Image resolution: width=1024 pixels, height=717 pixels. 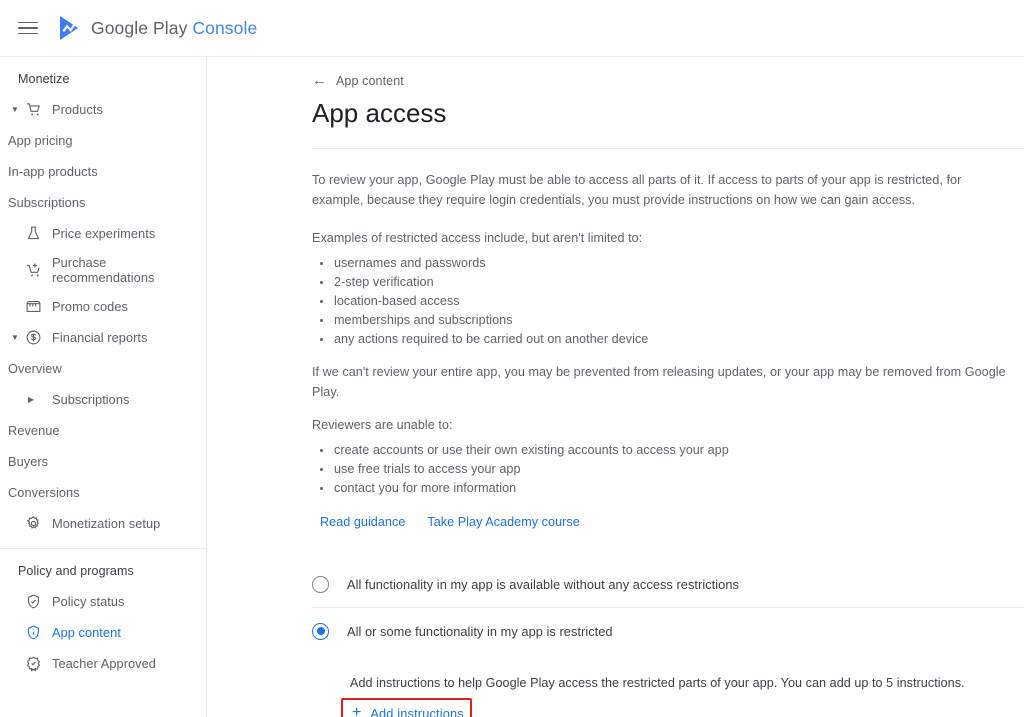 What do you see at coordinates (77, 109) in the screenshot?
I see `sidebar-item-label: Products` at bounding box center [77, 109].